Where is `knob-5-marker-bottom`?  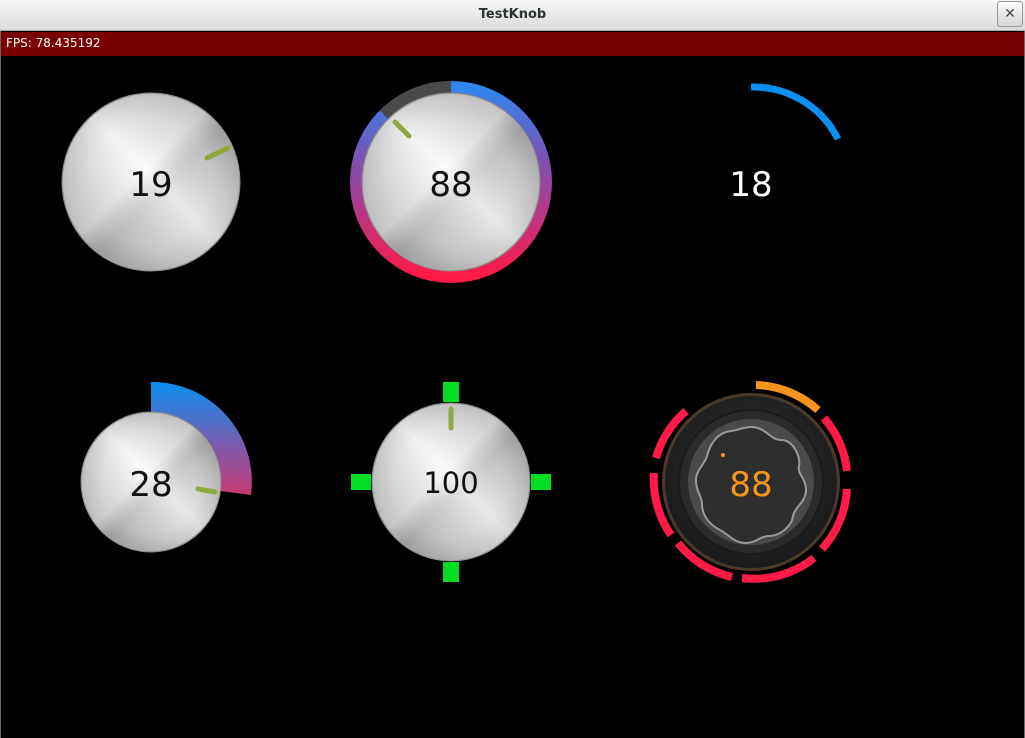
knob-5-marker-bottom is located at coordinates (451, 572).